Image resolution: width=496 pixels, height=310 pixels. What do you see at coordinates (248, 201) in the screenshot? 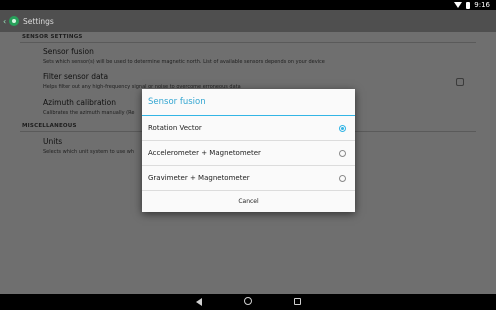
I see `cancel-button: Cancel` at bounding box center [248, 201].